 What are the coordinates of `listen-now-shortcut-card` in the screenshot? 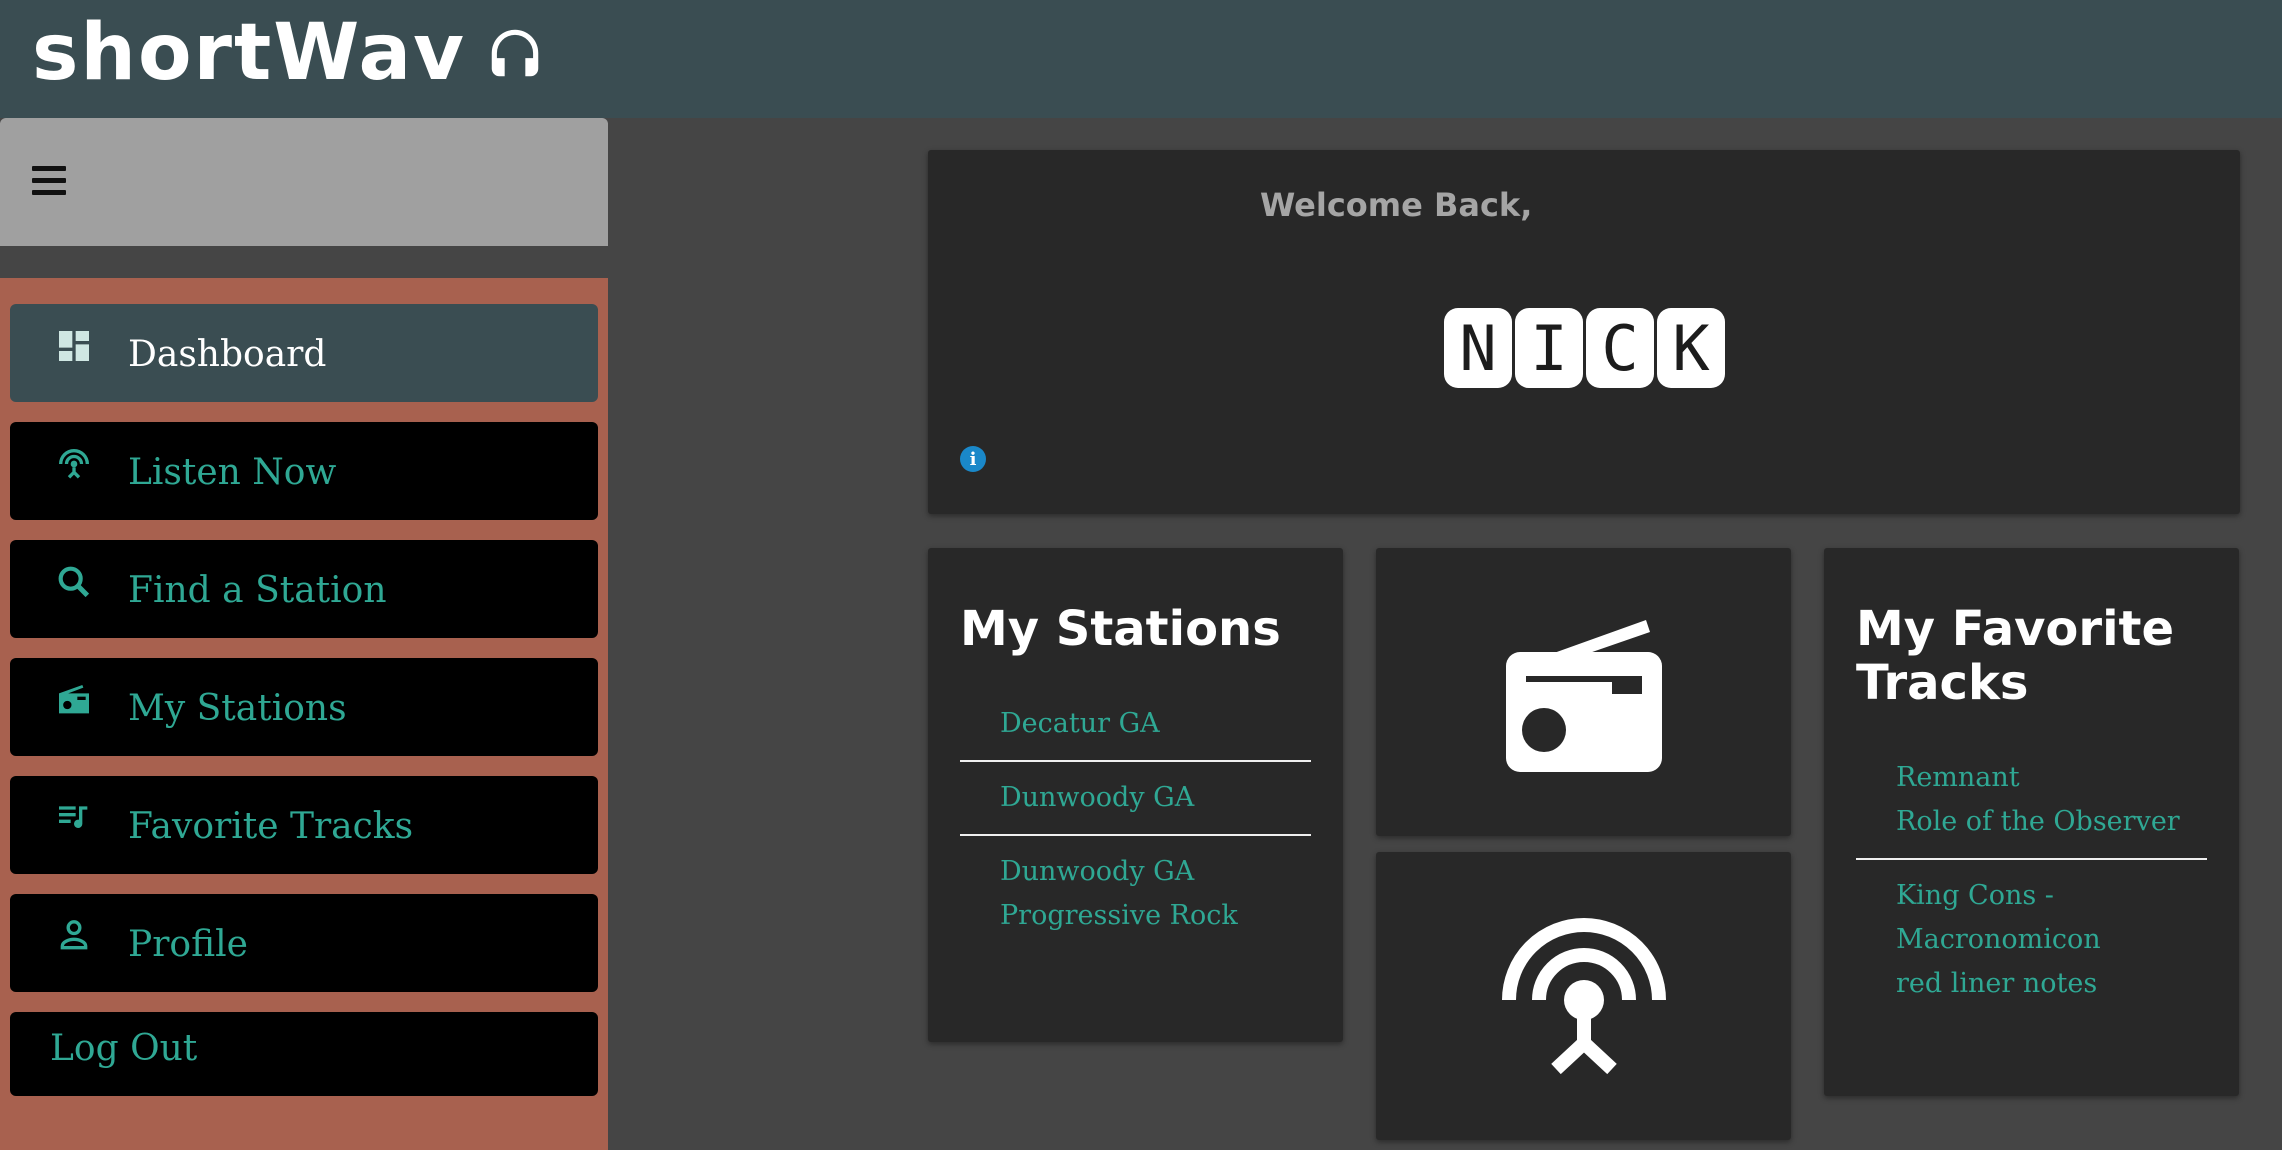 It's located at (1583, 996).